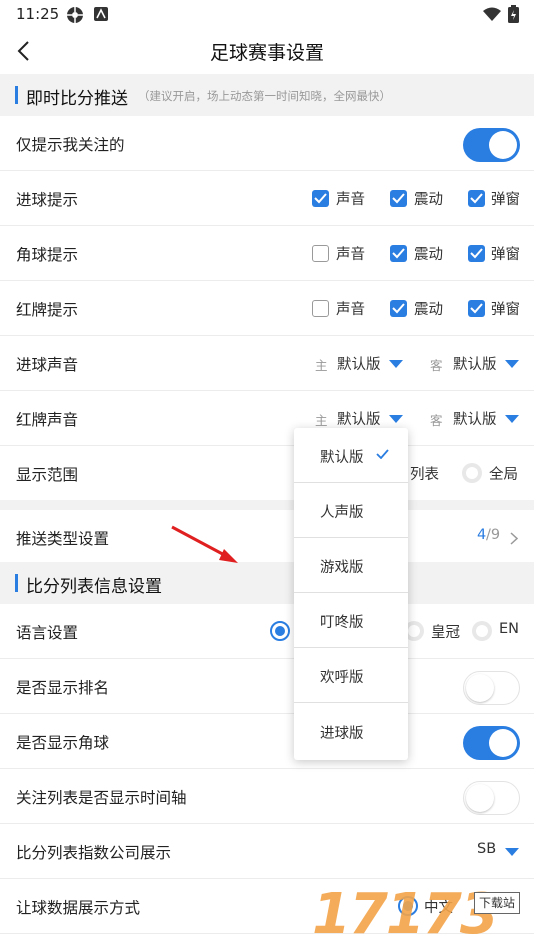 The image size is (534, 950). What do you see at coordinates (280, 631) in the screenshot?
I see `radio-language-selected` at bounding box center [280, 631].